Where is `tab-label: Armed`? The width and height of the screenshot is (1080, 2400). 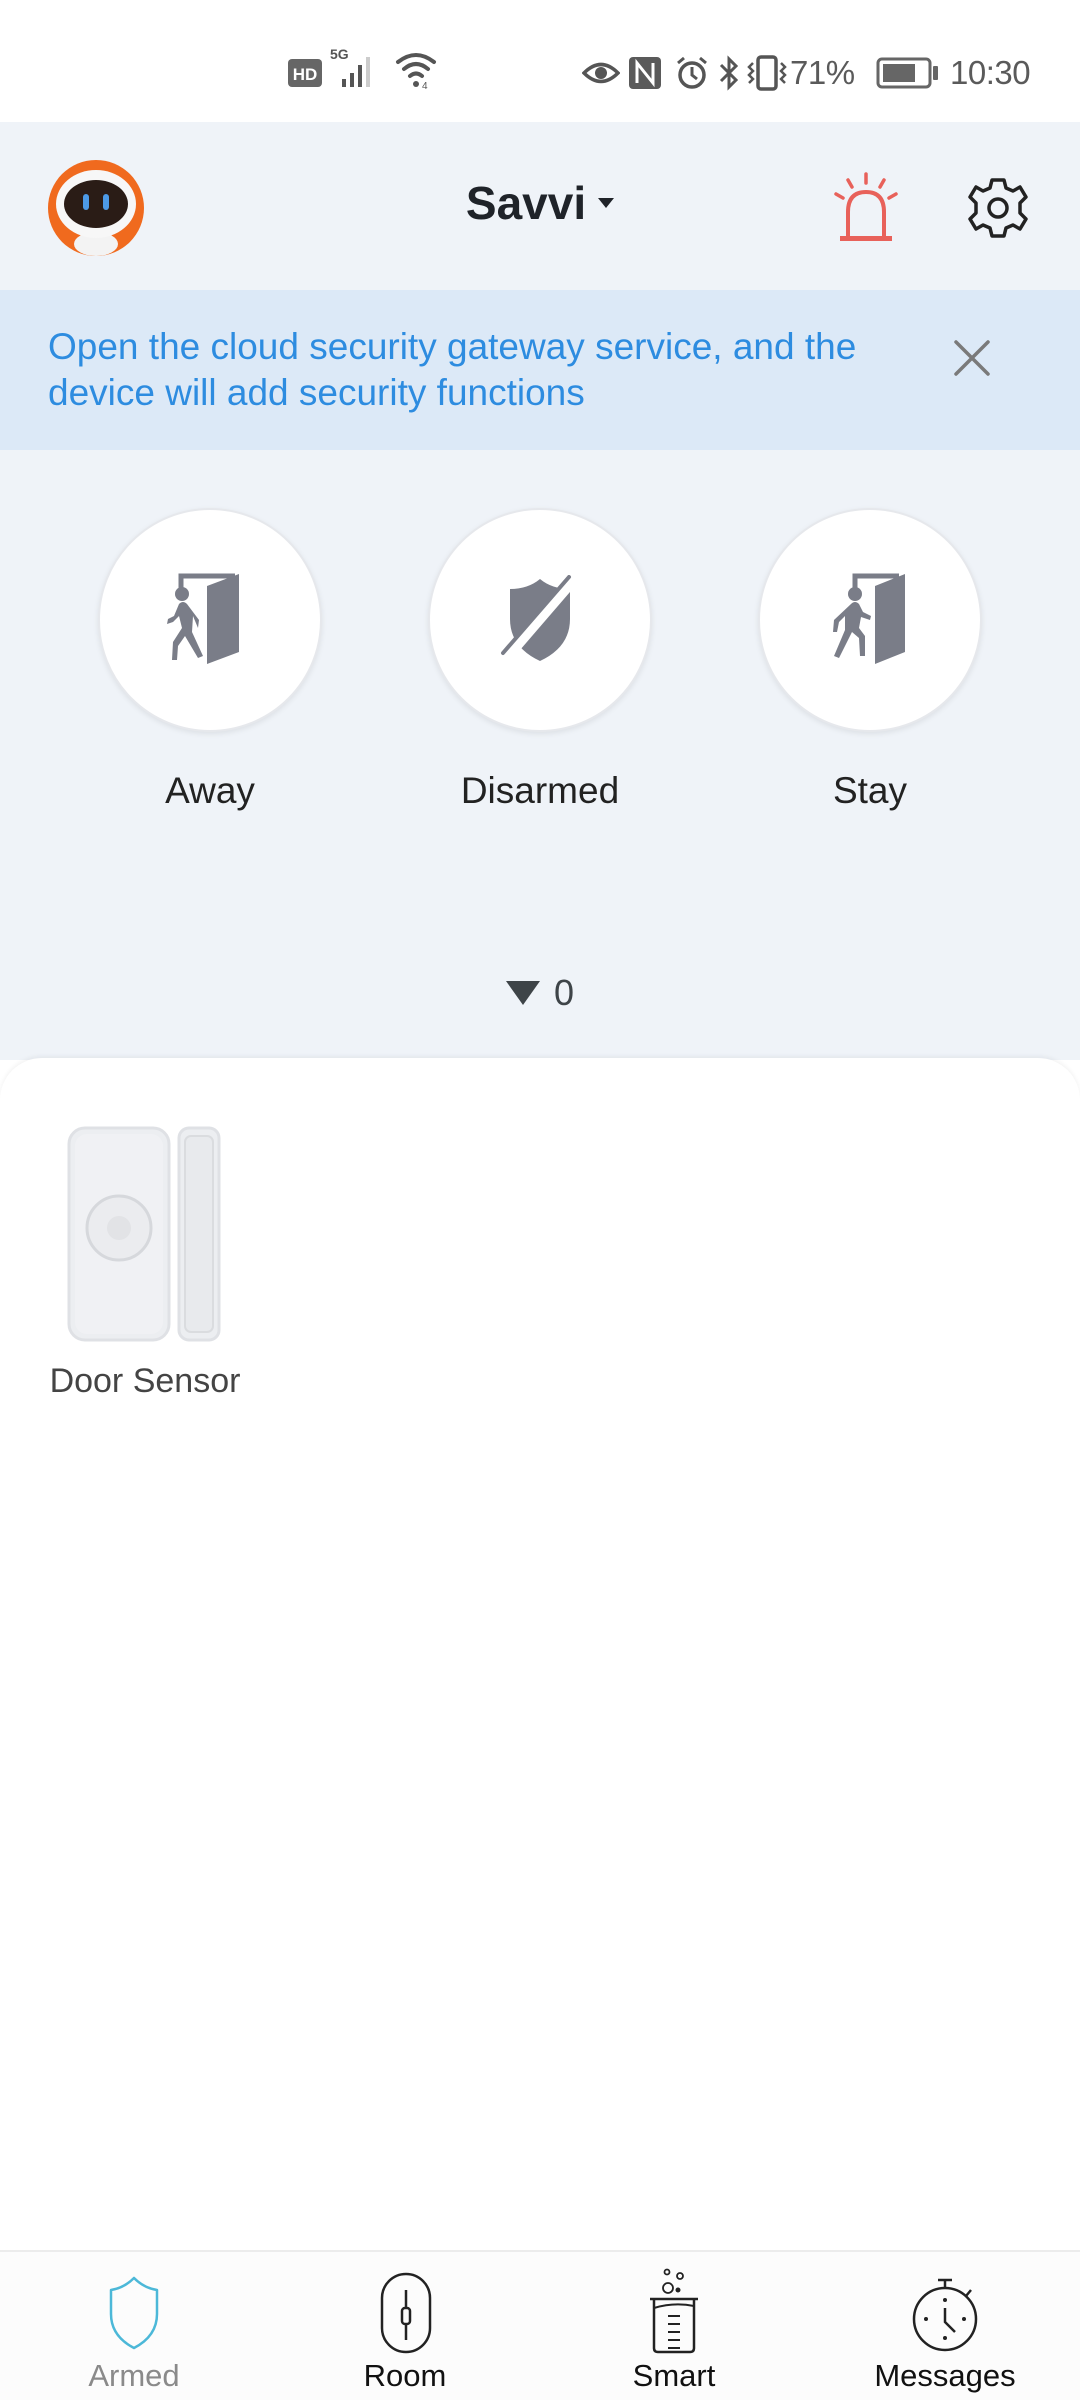 tab-label: Armed is located at coordinates (134, 2375).